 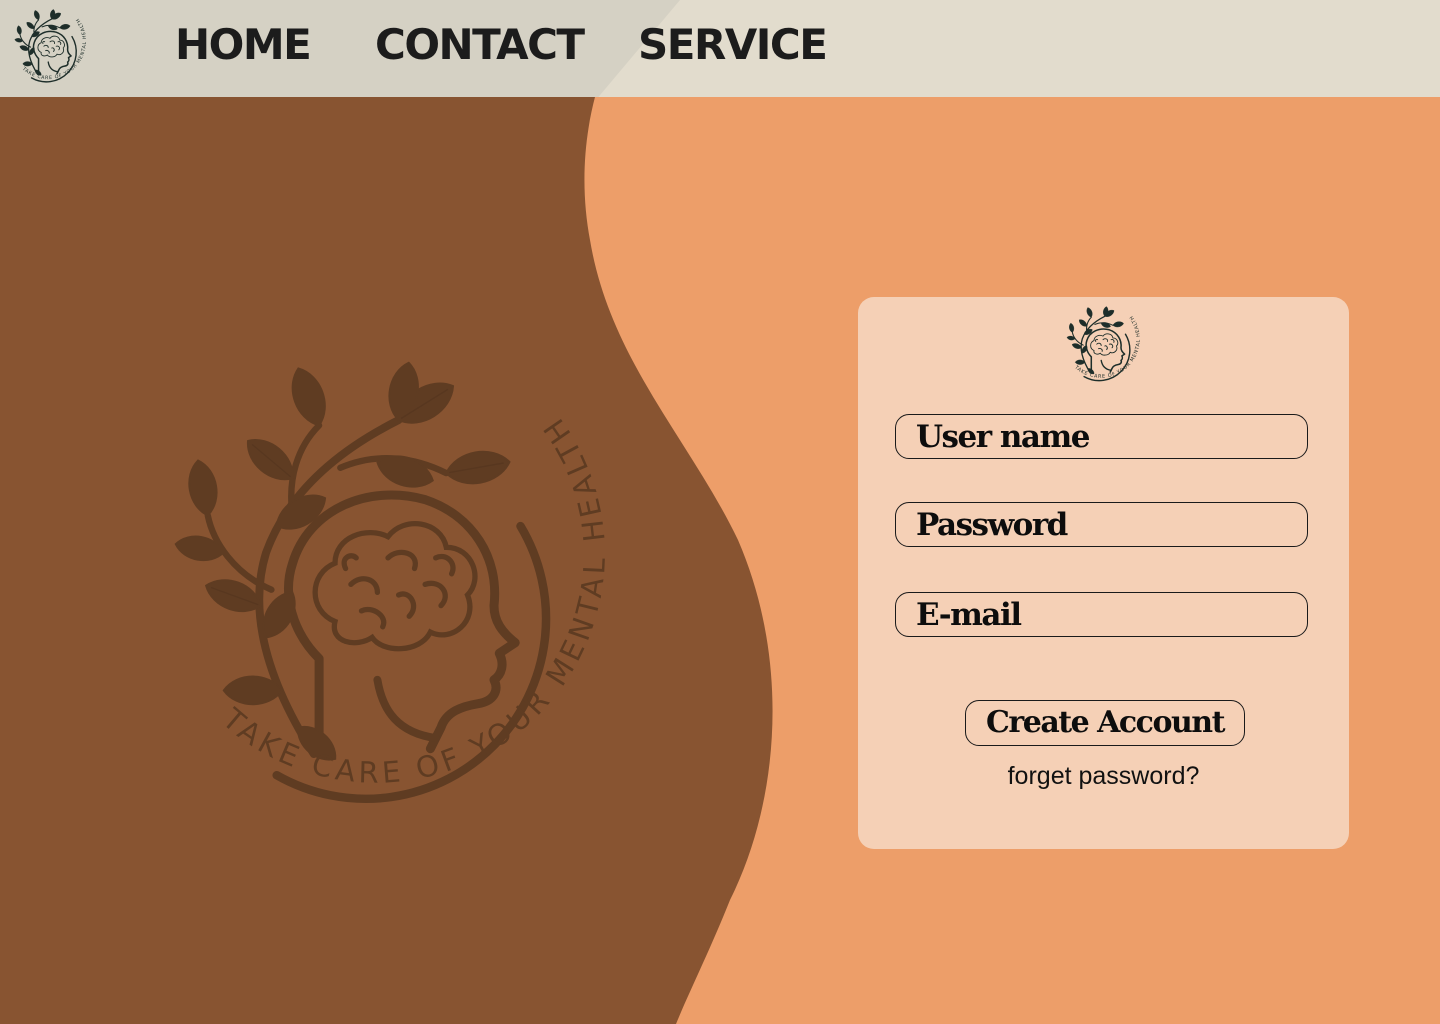 What do you see at coordinates (1103, 776) in the screenshot?
I see `forget-password-link: forget password?` at bounding box center [1103, 776].